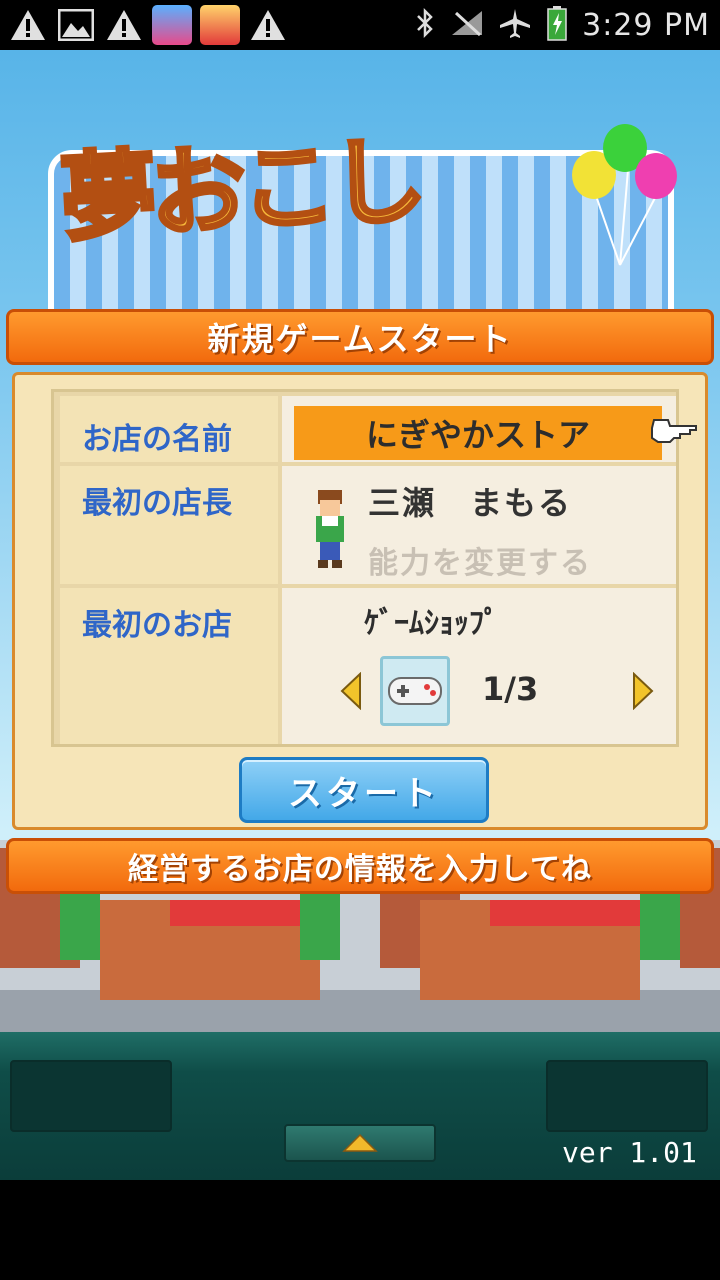 This screenshot has height=1280, width=720. Describe the element at coordinates (91, 1096) in the screenshot. I see `left-slot` at that location.